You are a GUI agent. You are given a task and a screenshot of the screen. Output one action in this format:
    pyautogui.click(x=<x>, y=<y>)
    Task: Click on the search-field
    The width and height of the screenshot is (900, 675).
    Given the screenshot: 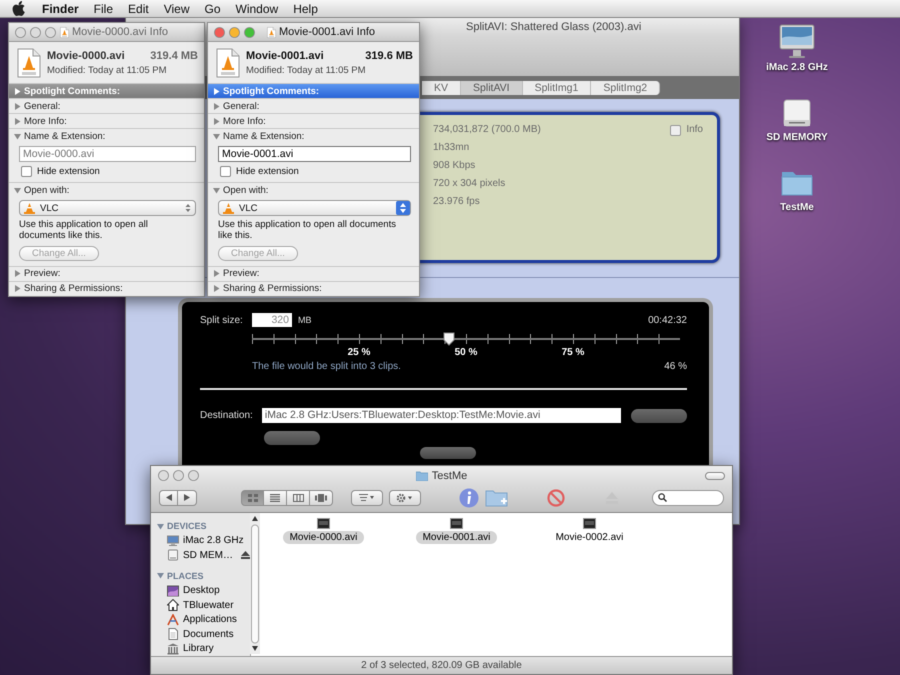 What is the action you would take?
    pyautogui.click(x=688, y=498)
    